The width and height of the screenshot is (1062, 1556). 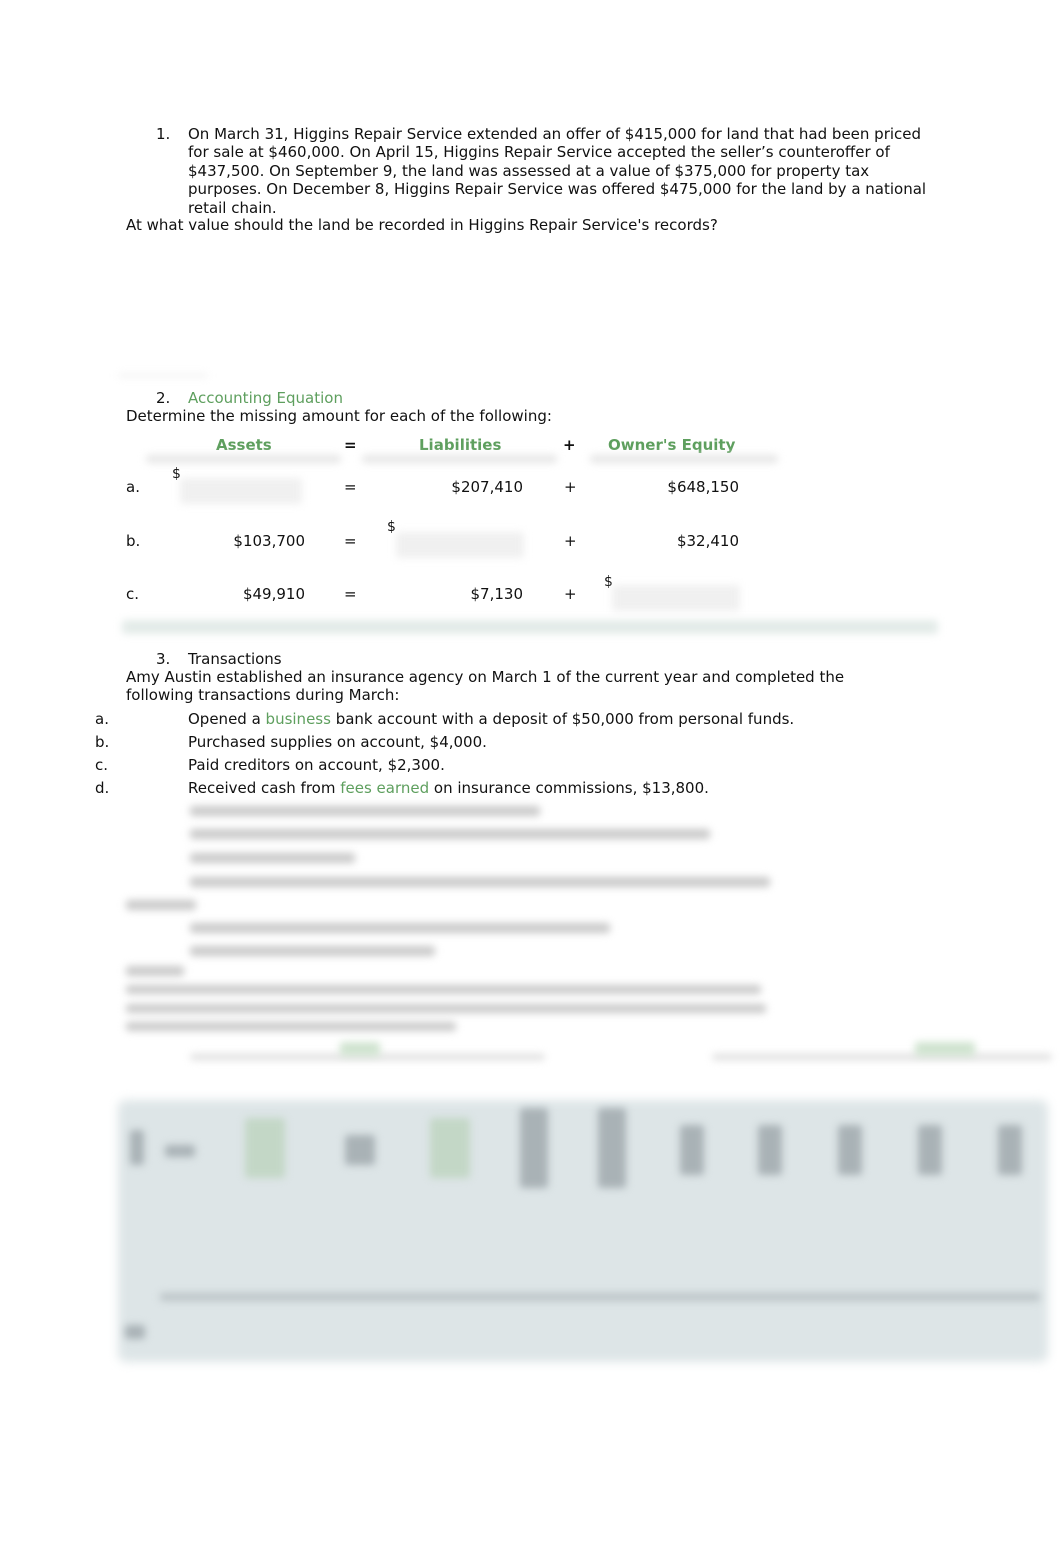 I want to click on fees-earned-link: fees earned, so click(x=384, y=788).